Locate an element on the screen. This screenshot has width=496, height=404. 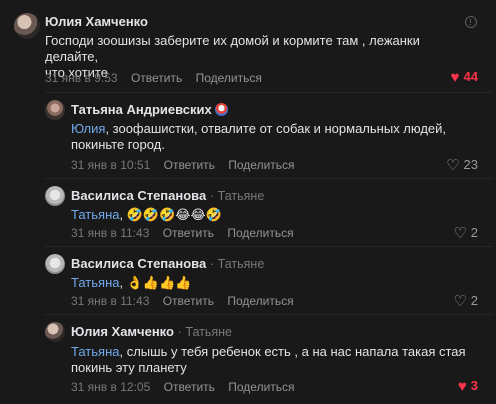
comment-author: Юлия Хамченко · Татьяне is located at coordinates (151, 331).